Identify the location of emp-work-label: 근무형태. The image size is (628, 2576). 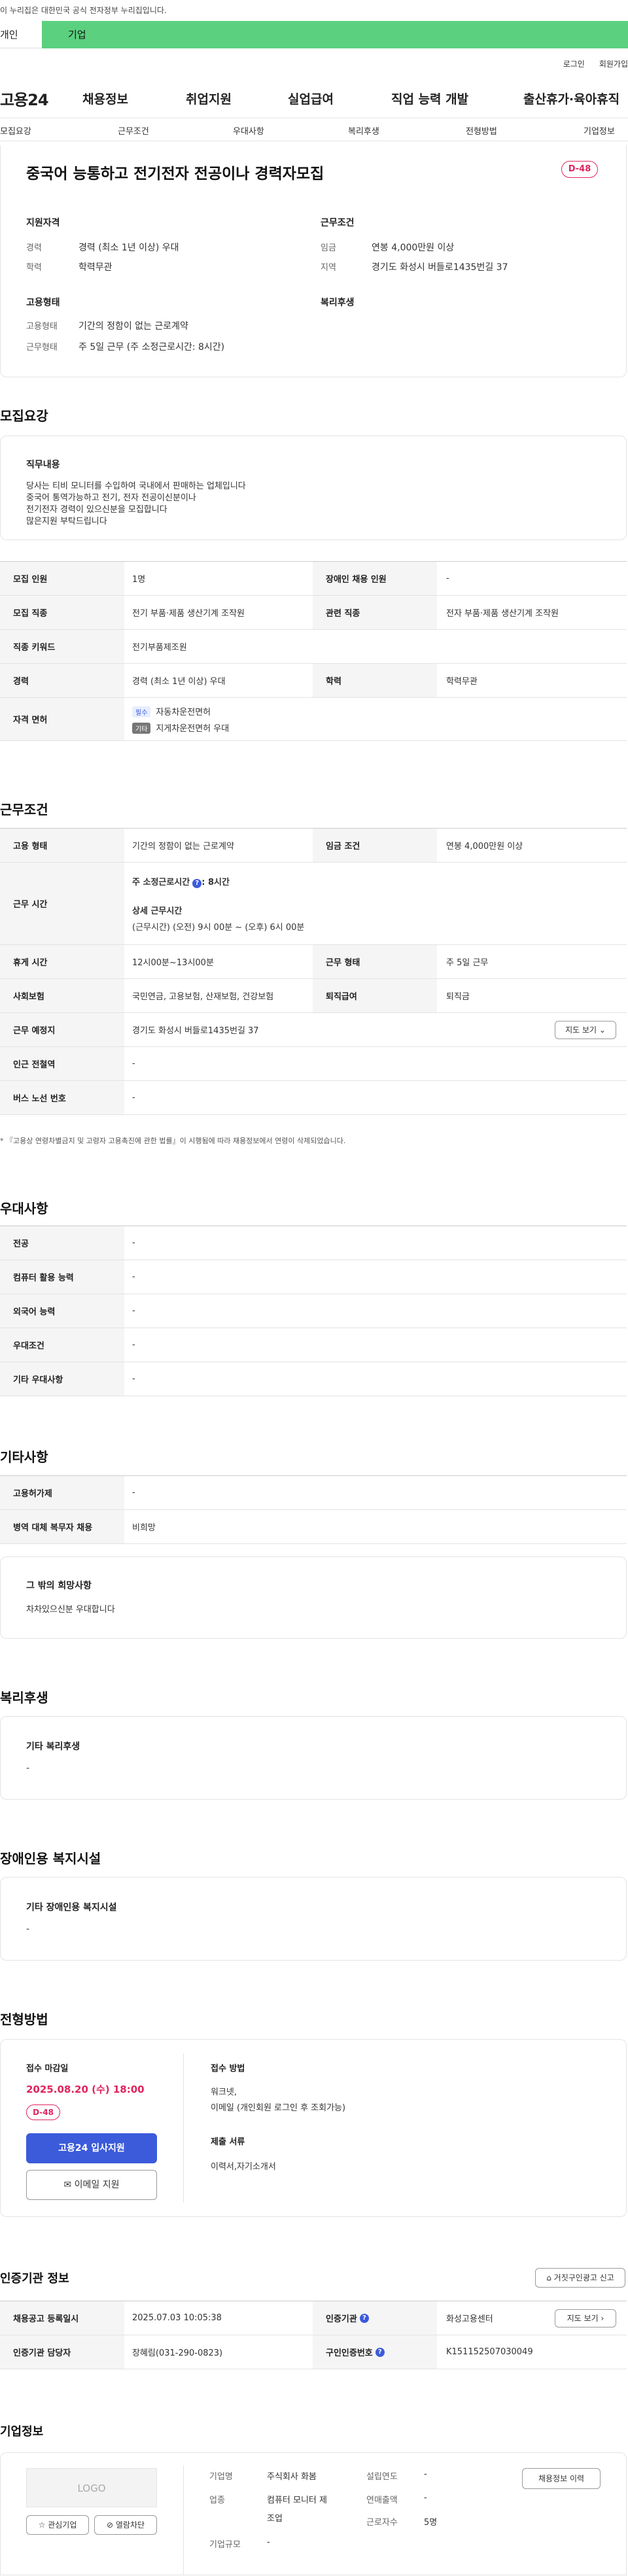
(42, 348).